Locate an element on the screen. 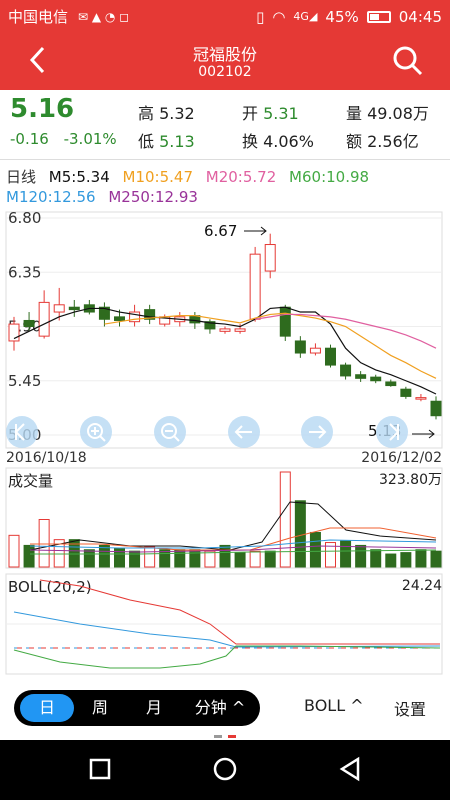  line-type-label: 日线 is located at coordinates (21, 177).